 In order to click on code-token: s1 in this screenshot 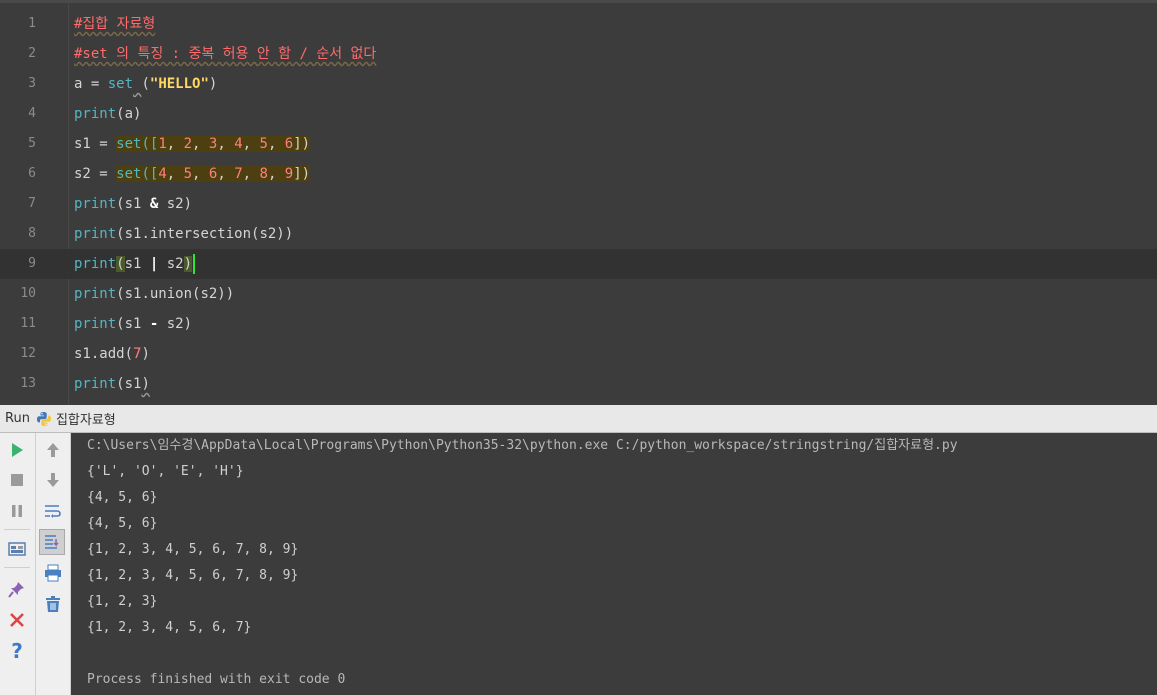, I will do `click(137, 264)`.